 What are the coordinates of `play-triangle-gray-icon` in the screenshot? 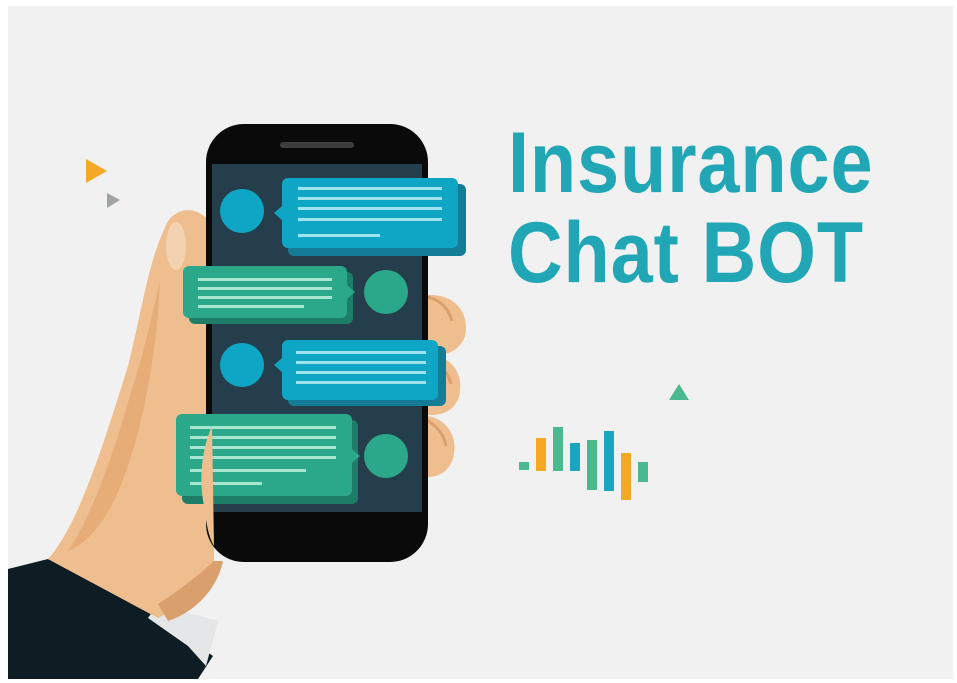 It's located at (113, 200).